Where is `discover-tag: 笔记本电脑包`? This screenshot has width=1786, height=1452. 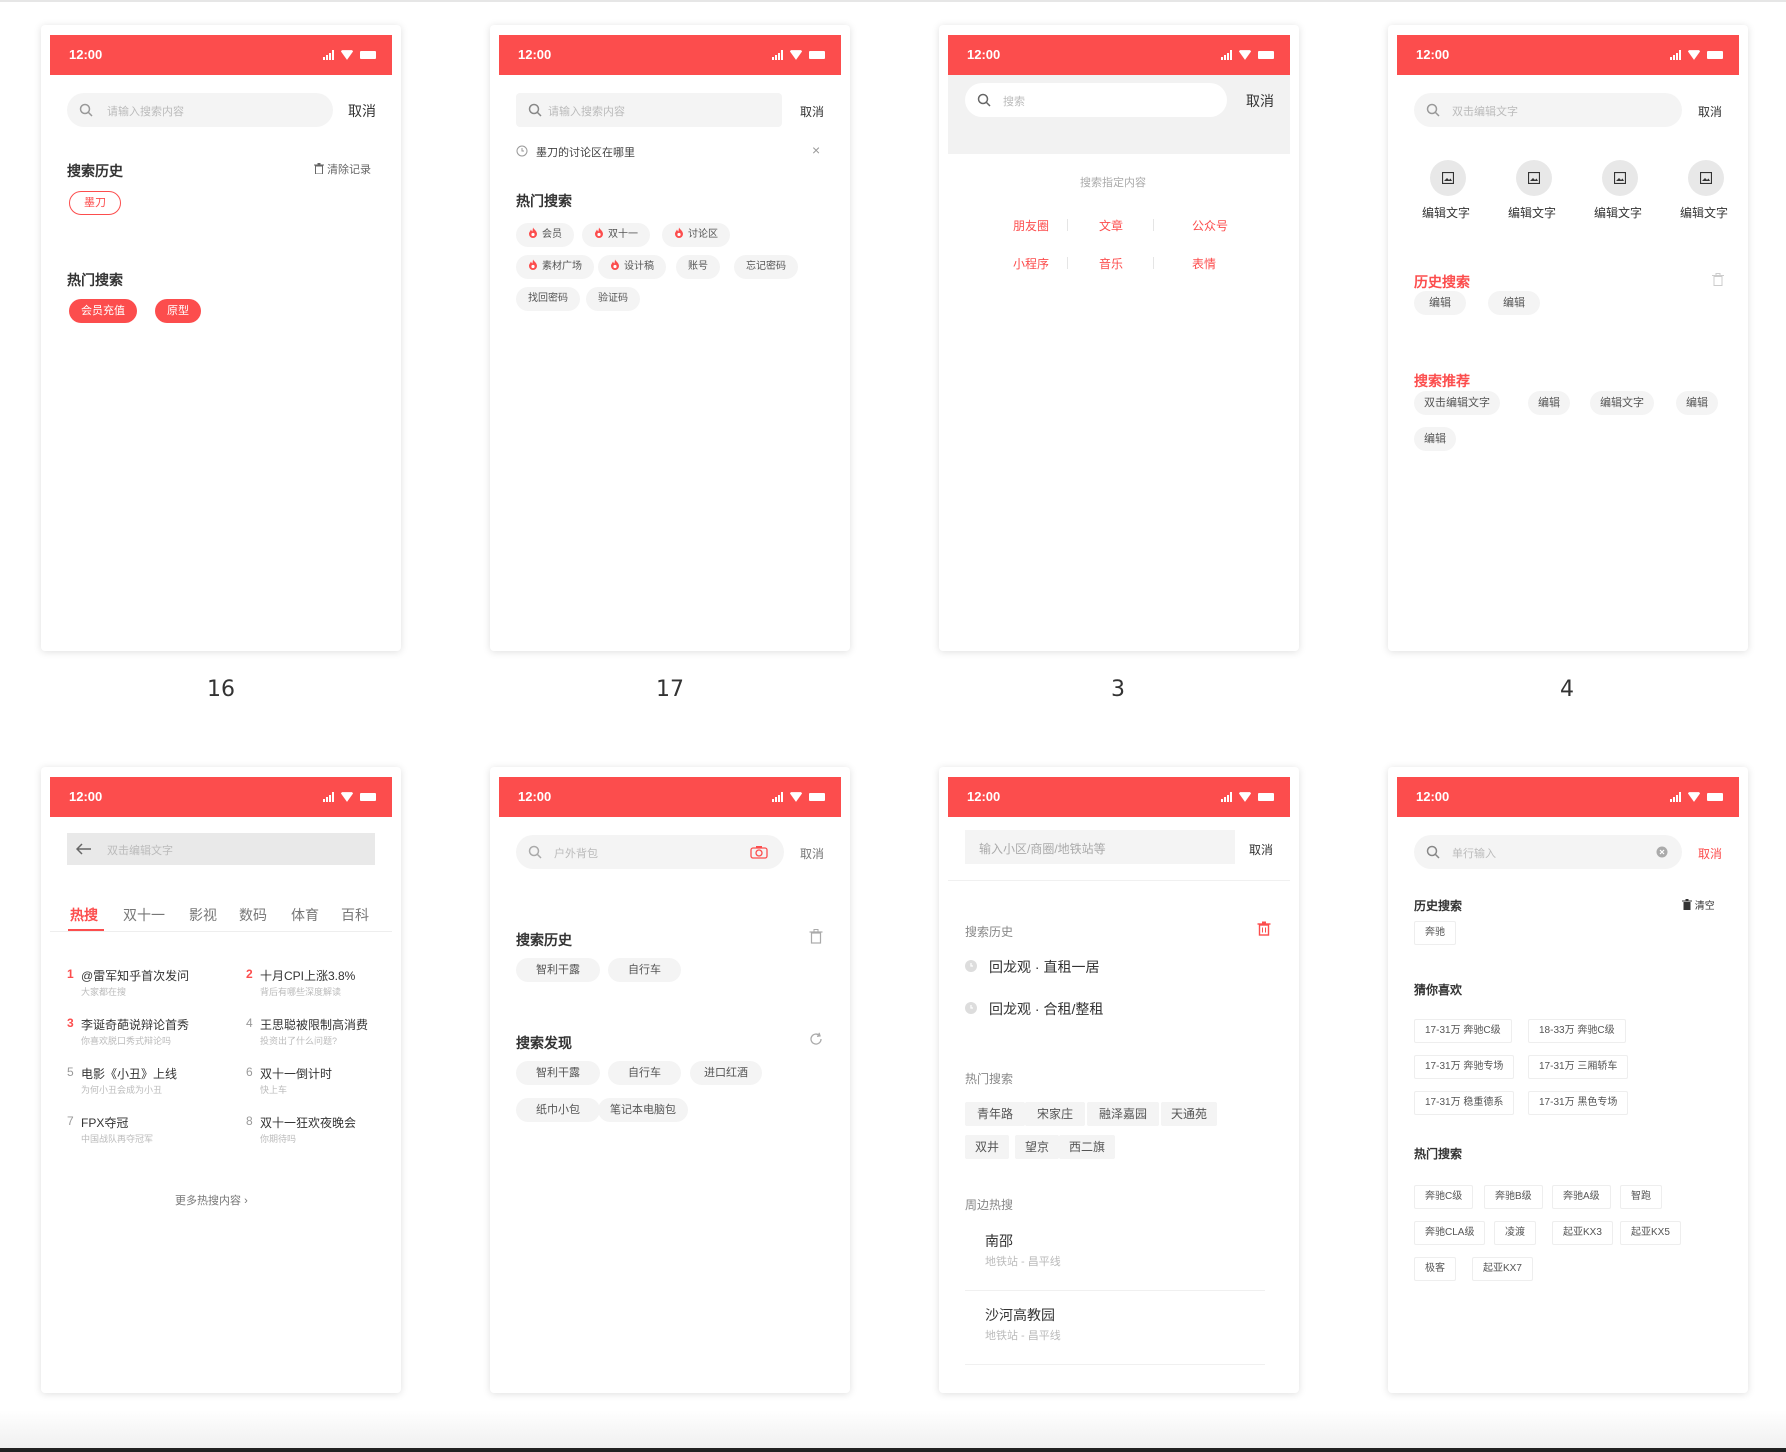 discover-tag: 笔记本电脑包 is located at coordinates (643, 1110).